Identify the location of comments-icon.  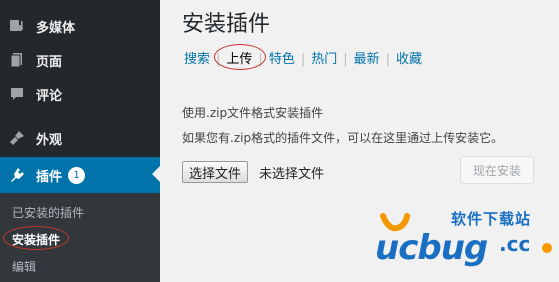
(17, 94).